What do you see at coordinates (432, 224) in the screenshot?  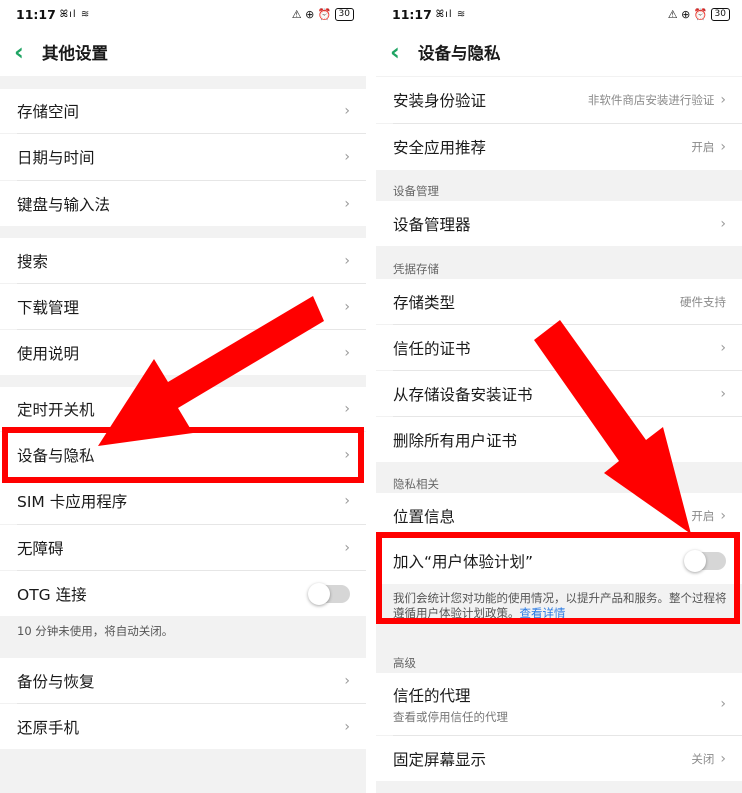 I see `settings-item-label: 设备管理器` at bounding box center [432, 224].